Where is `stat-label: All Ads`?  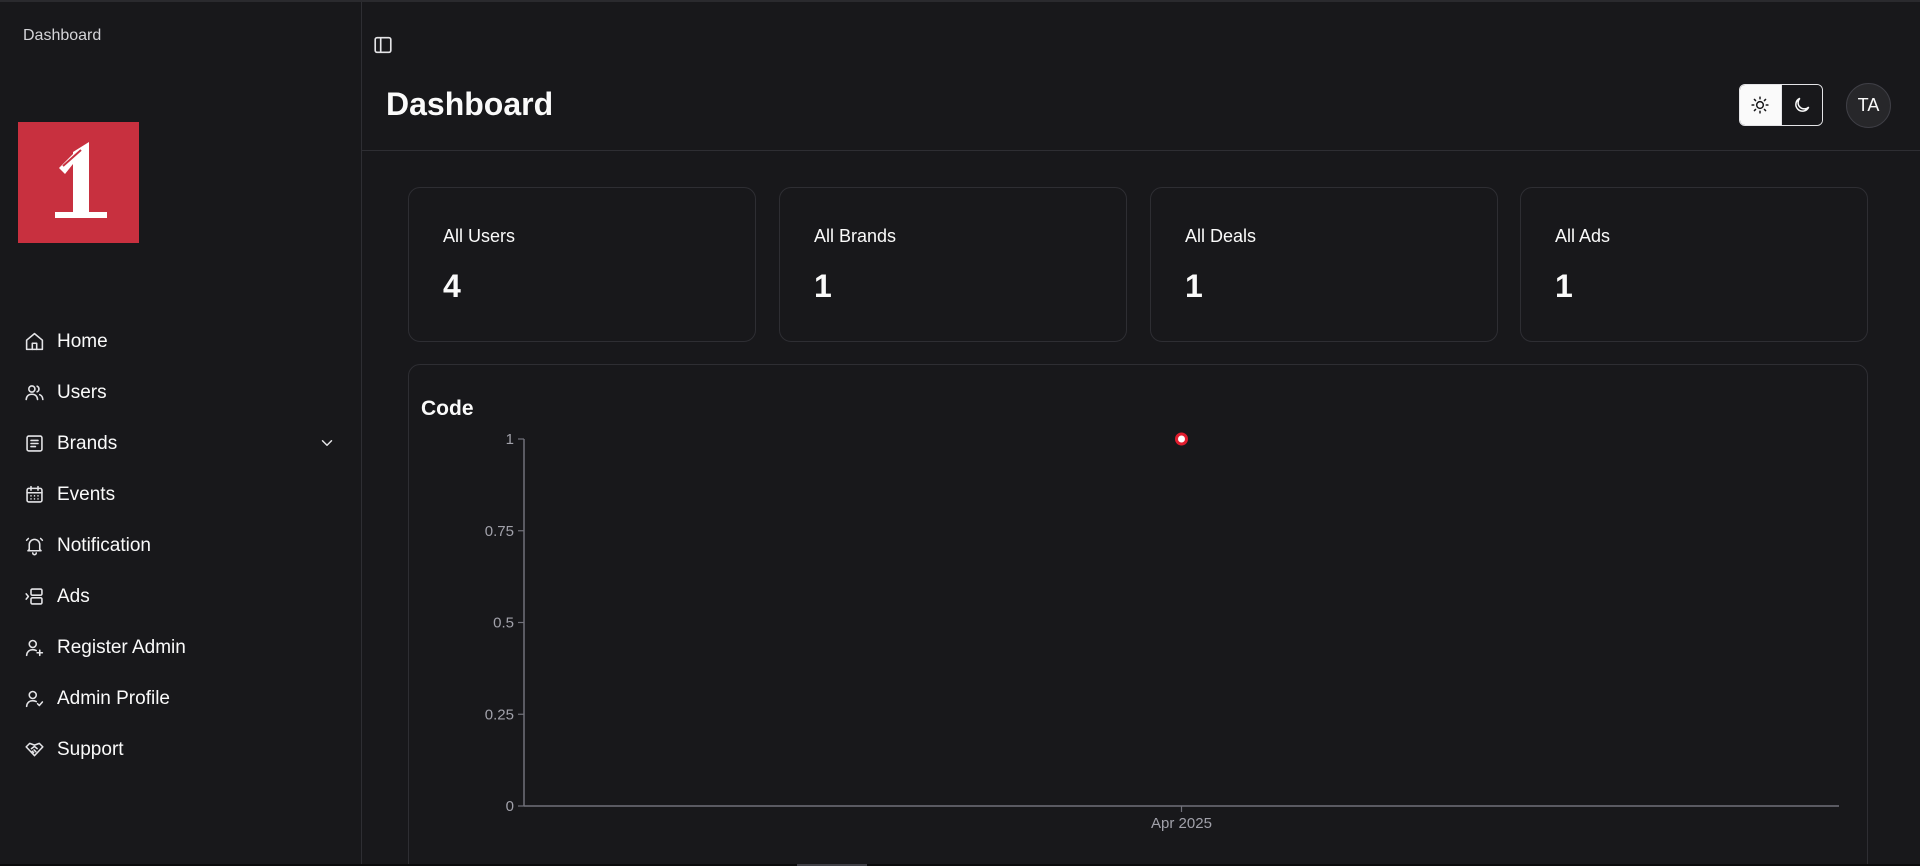 stat-label: All Ads is located at coordinates (1583, 236).